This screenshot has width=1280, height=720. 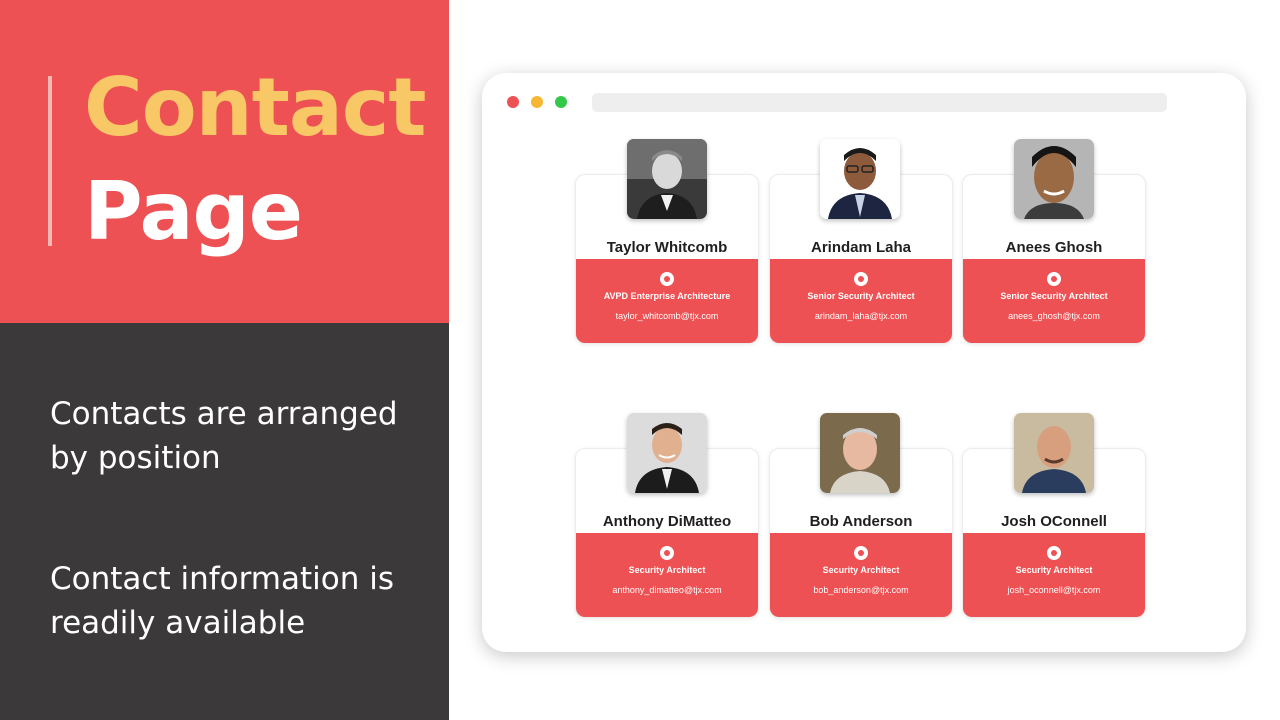 I want to click on contact-name: Bob Anderson, so click(x=861, y=521).